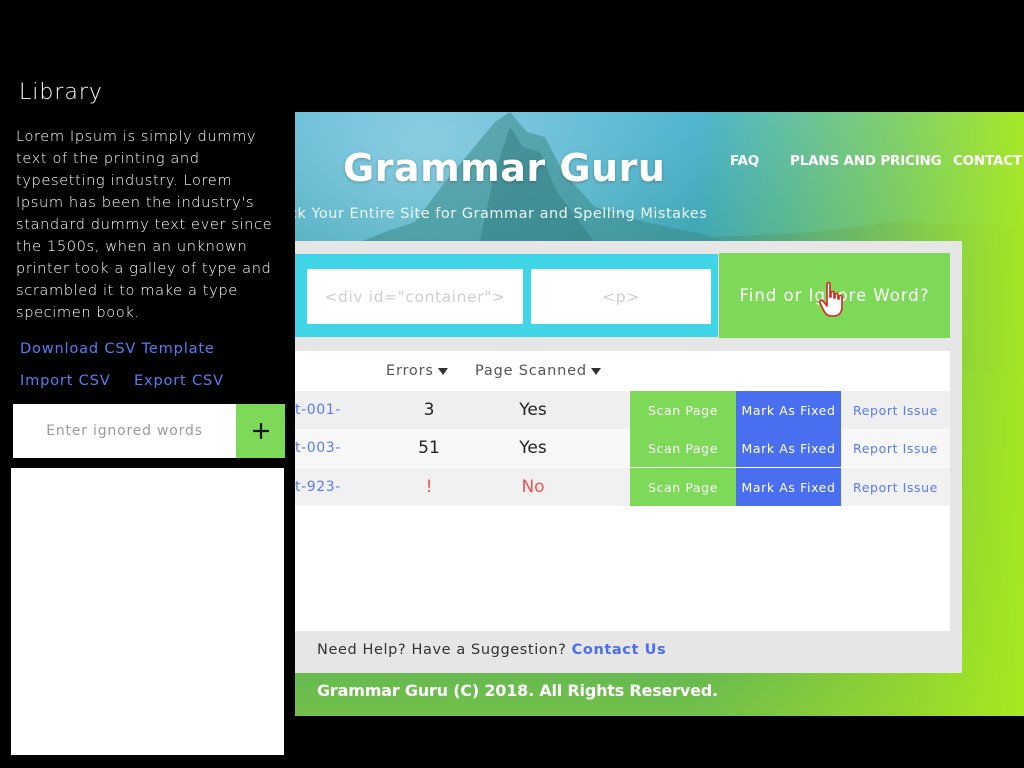  I want to click on errors-header-label: Errors, so click(410, 371).